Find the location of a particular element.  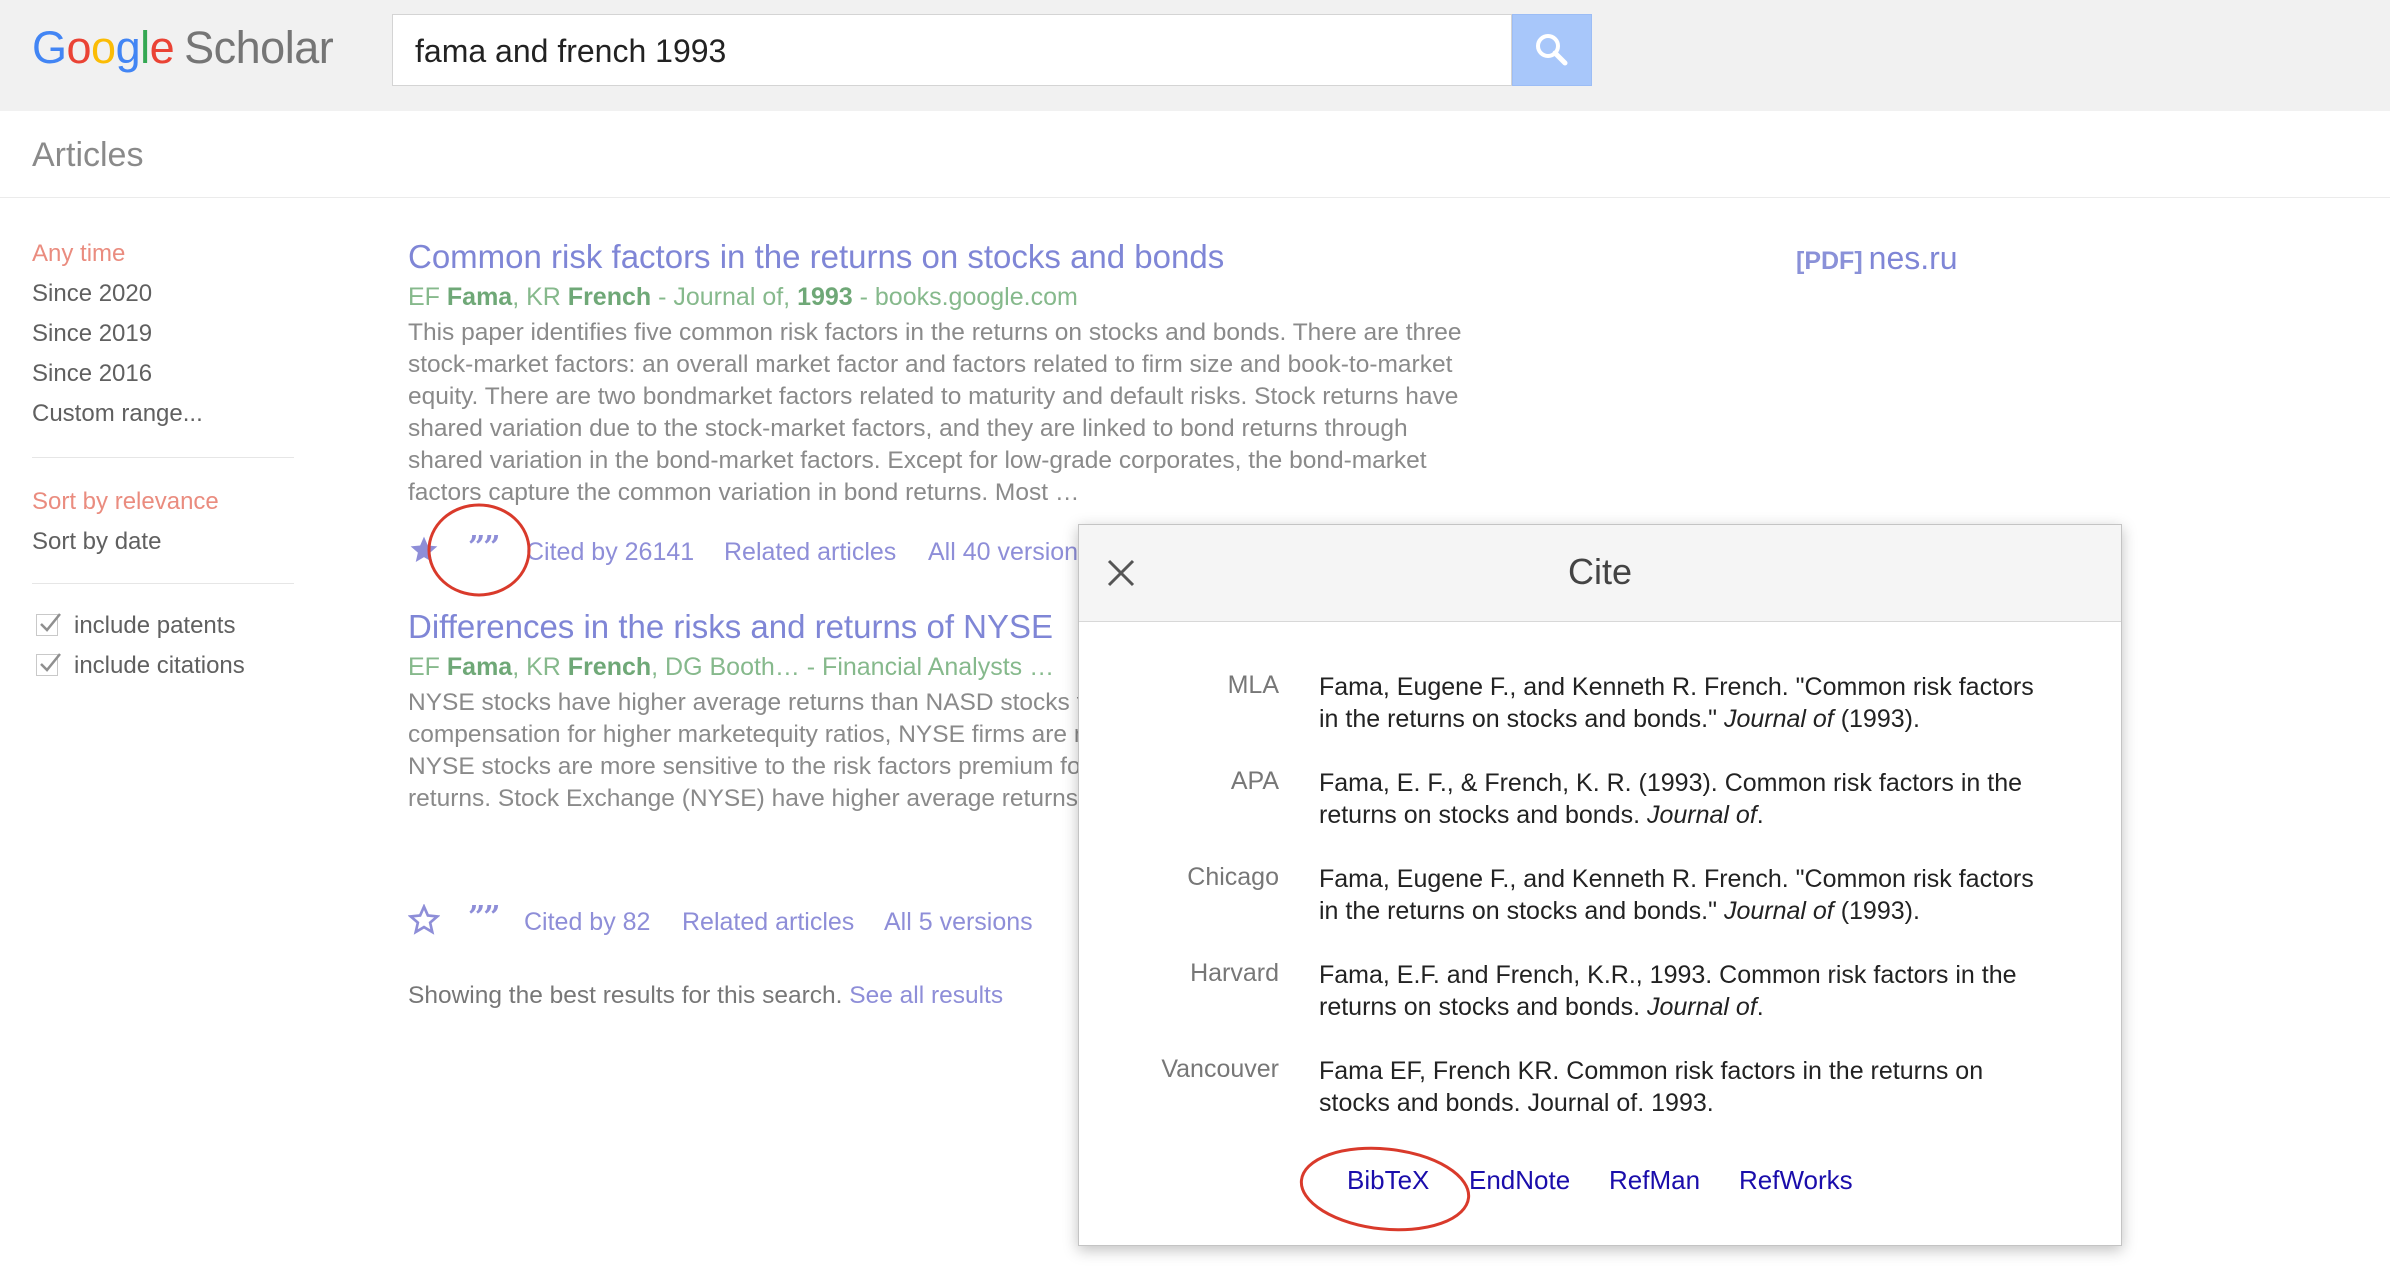

close-icon is located at coordinates (1121, 573).